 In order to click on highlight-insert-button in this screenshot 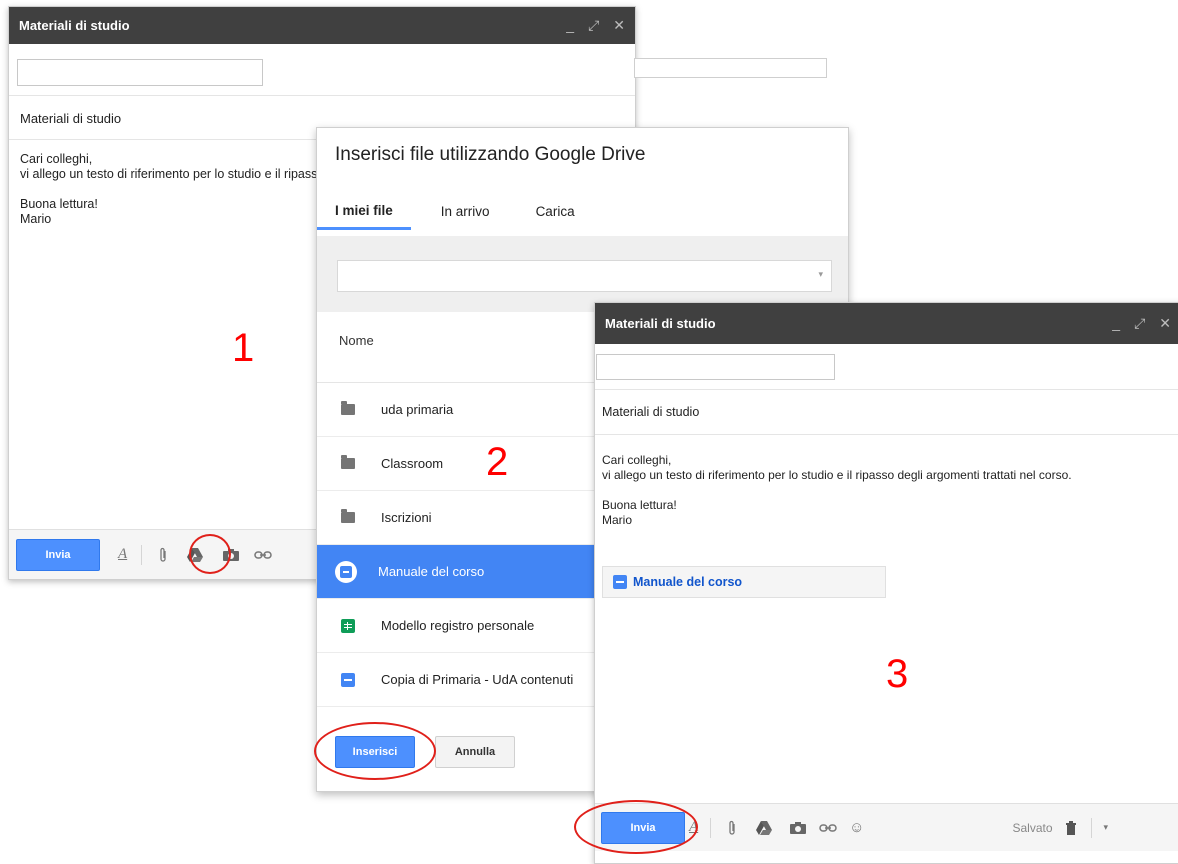, I will do `click(375, 751)`.